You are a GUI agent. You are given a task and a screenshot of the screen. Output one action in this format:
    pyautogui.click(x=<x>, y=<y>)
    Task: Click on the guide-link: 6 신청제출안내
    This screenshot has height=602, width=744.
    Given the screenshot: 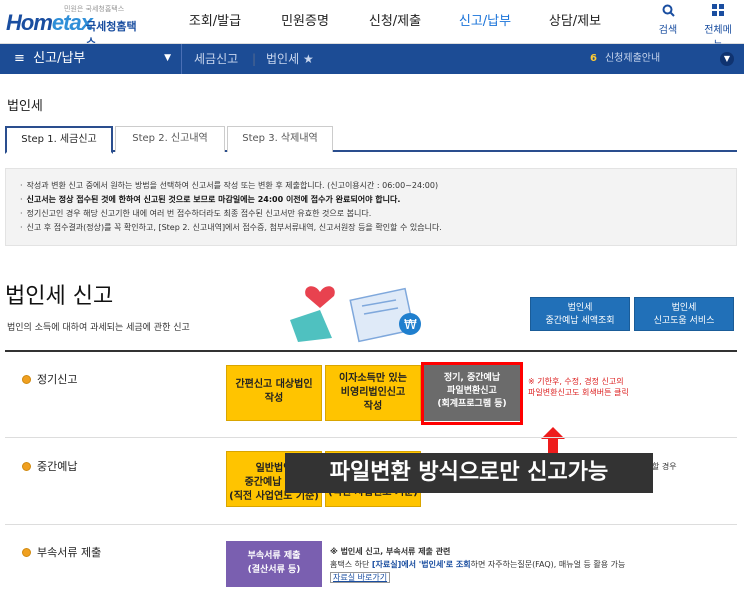 What is the action you would take?
    pyautogui.click(x=625, y=59)
    